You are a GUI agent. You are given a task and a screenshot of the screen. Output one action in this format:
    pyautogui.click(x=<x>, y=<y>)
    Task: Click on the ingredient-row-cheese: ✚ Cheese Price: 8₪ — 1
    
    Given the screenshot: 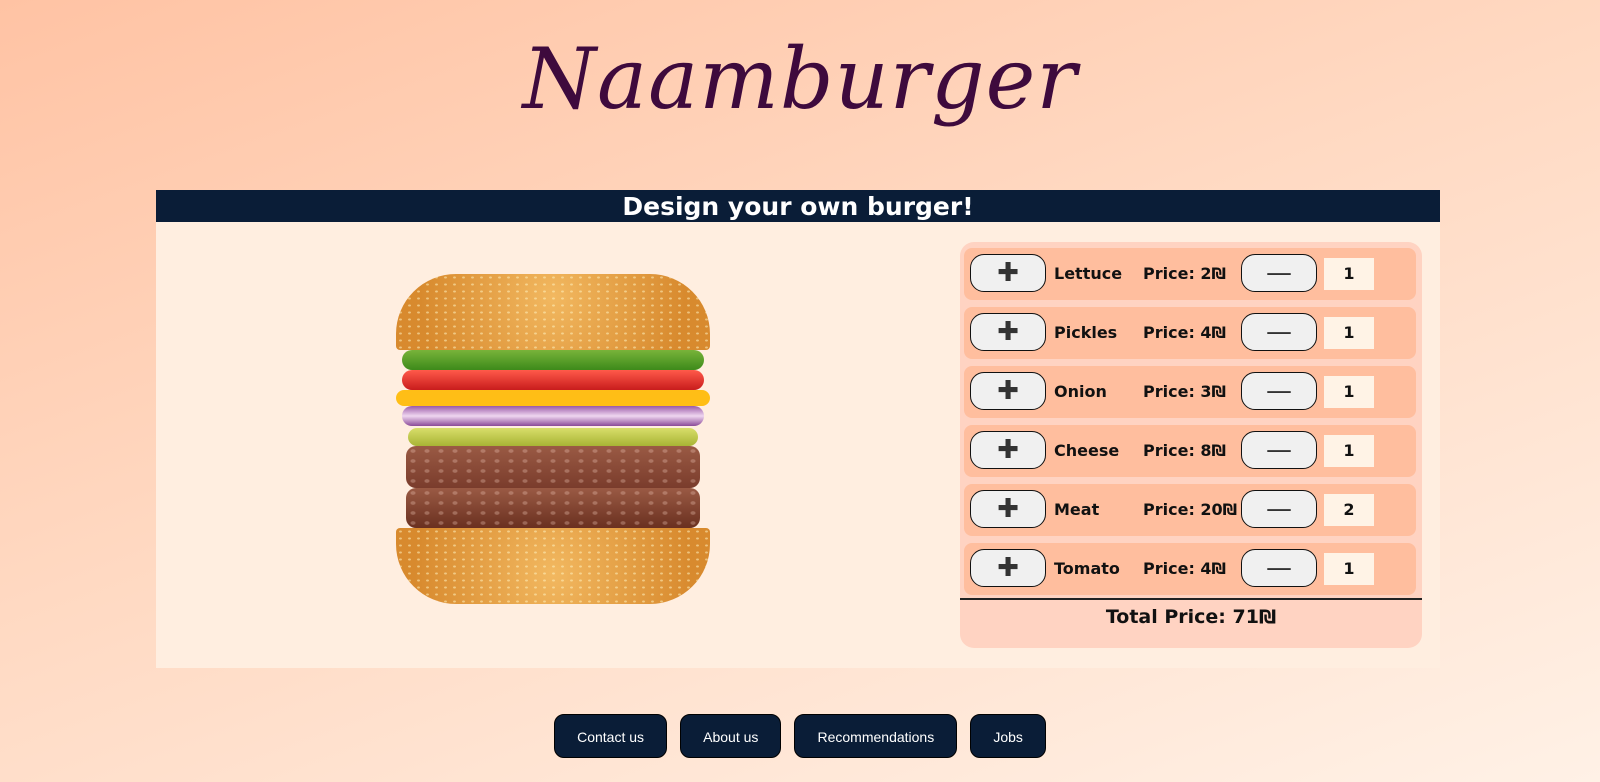 What is the action you would take?
    pyautogui.click(x=1190, y=451)
    